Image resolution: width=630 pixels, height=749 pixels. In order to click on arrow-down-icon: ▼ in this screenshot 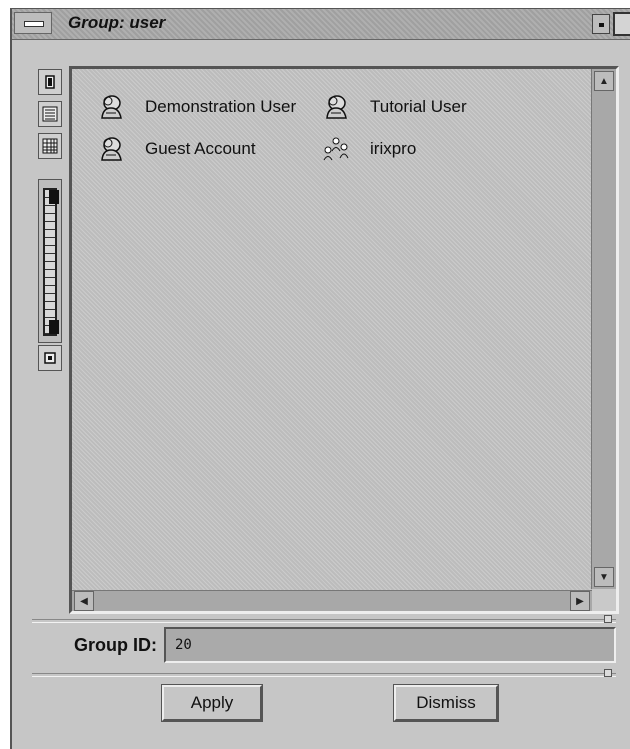, I will do `click(604, 577)`.